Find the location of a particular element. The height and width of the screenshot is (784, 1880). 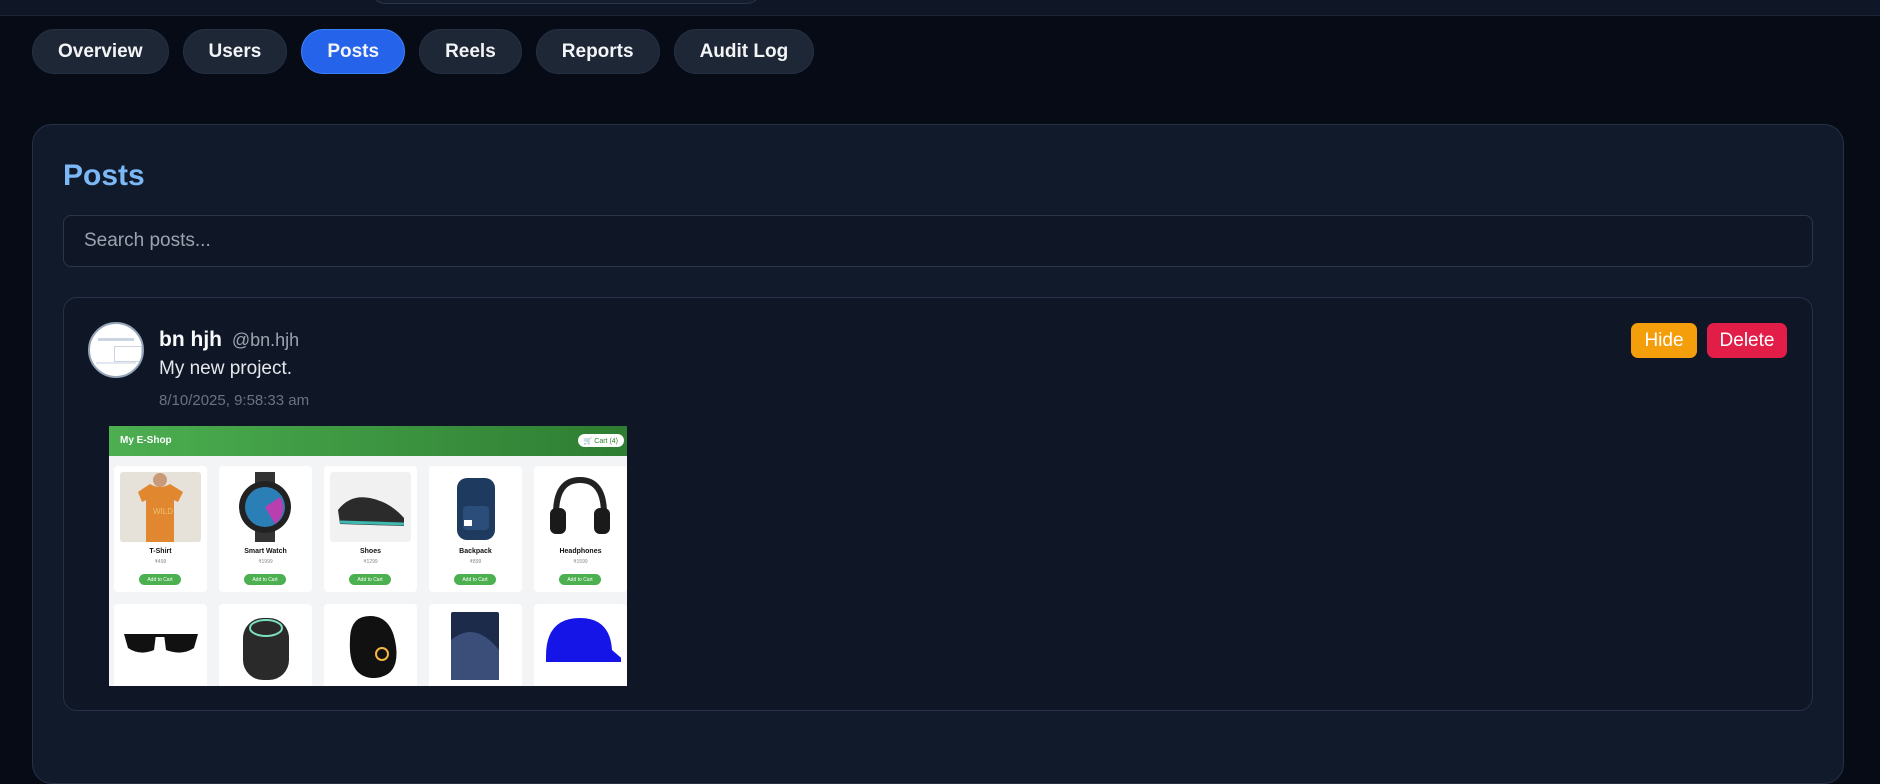

product-price: ₹1999 is located at coordinates (265, 562).